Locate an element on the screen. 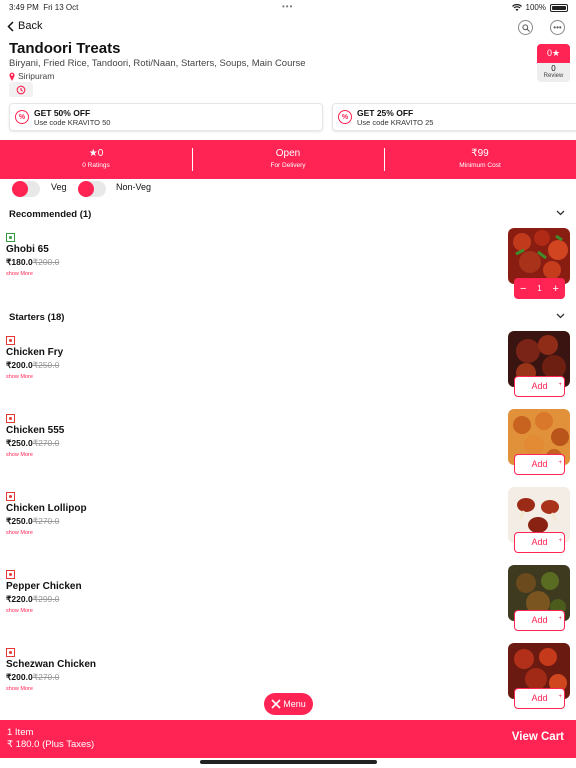 This screenshot has height=768, width=576. quantity-stepper: − 1 + is located at coordinates (539, 288).